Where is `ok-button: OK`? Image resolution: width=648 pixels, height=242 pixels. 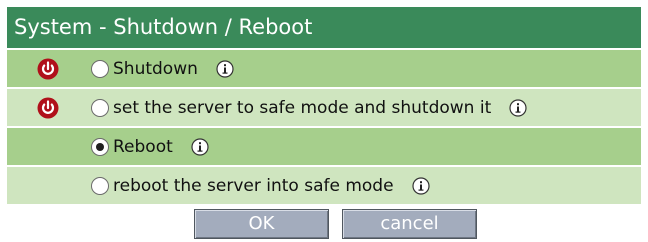 ok-button: OK is located at coordinates (261, 224).